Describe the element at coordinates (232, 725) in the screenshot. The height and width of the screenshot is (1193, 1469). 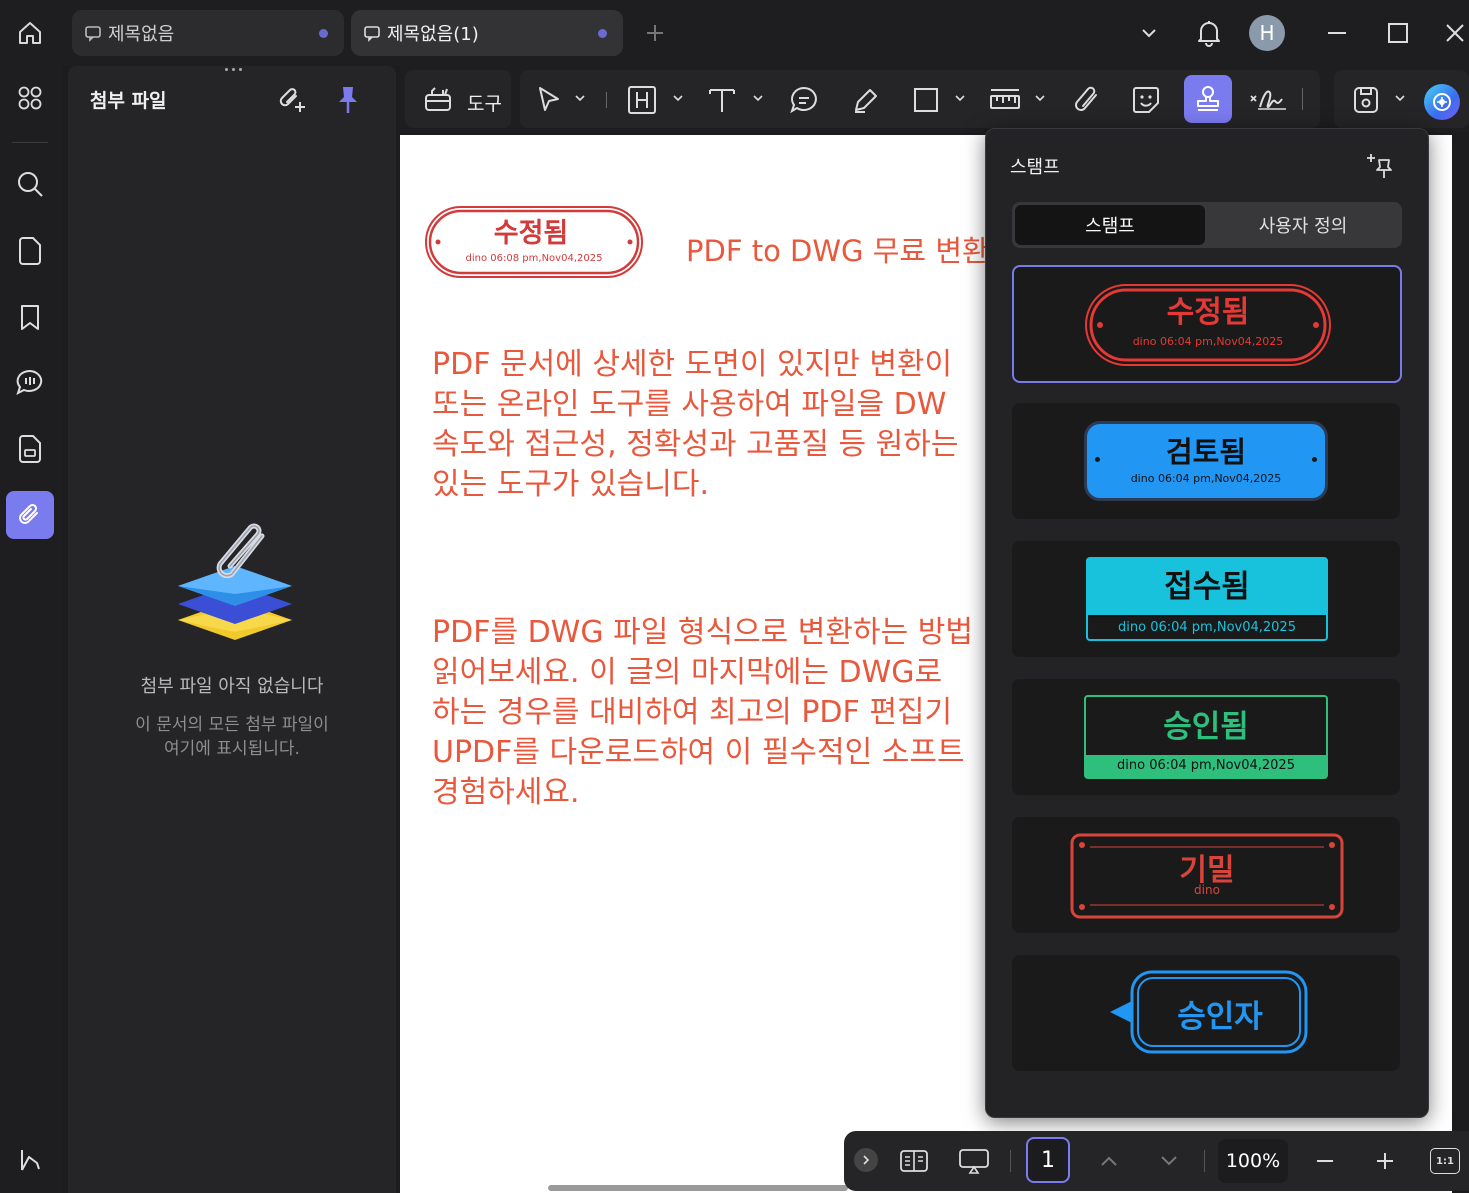
I see `empty-description-line1: 이 문서의 모든 첨부 파일이` at that location.